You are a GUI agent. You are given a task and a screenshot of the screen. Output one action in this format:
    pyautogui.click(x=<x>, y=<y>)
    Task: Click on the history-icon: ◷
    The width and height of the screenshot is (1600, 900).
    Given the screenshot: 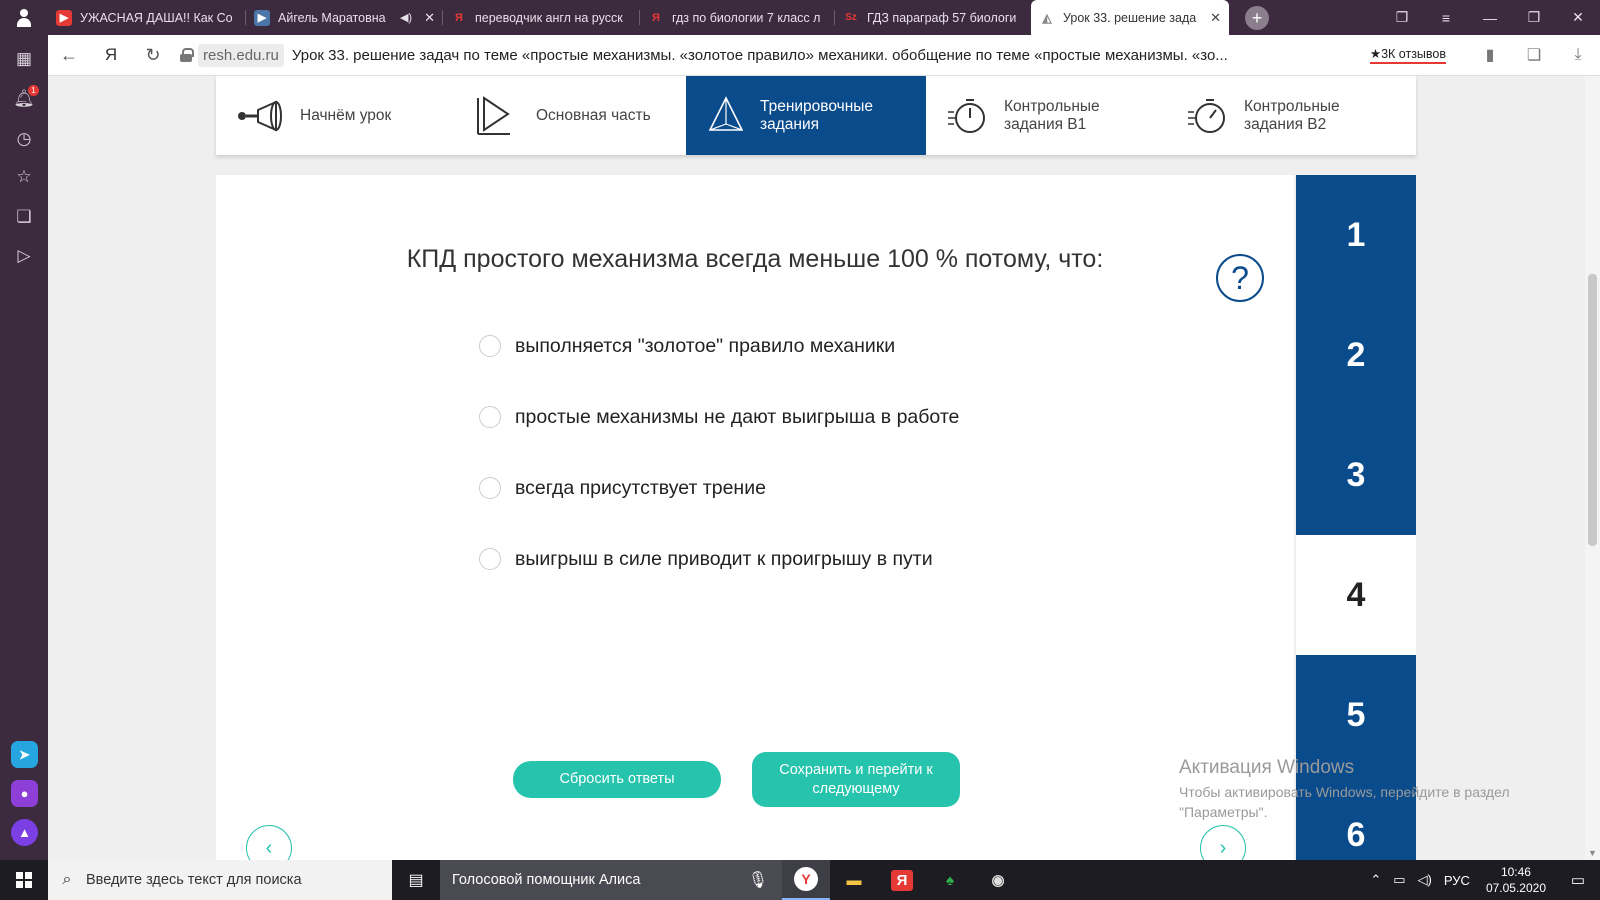 What is the action you would take?
    pyautogui.click(x=24, y=139)
    